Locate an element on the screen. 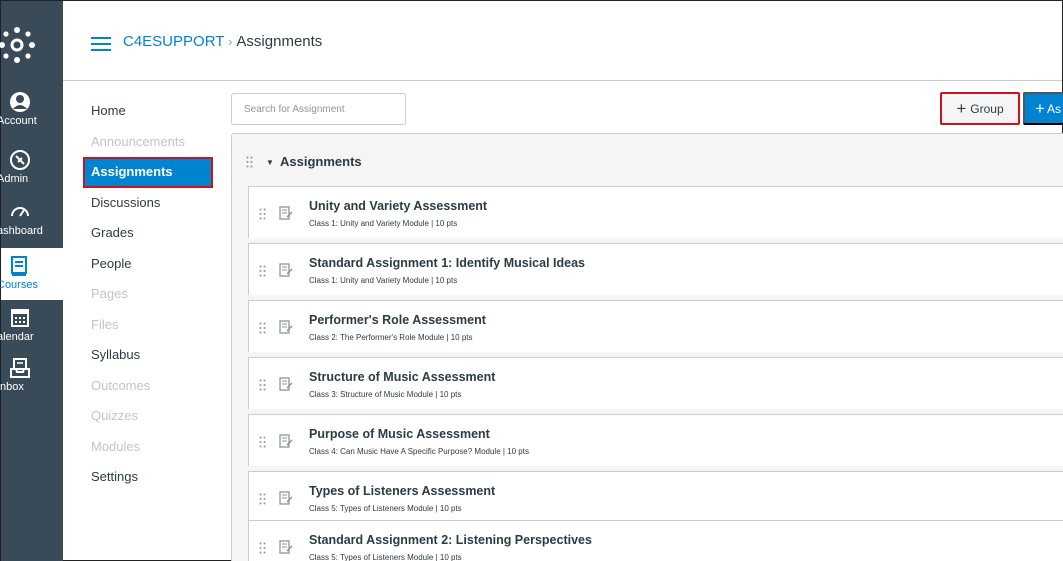 The image size is (1063, 561). add-group-label: Group is located at coordinates (987, 108).